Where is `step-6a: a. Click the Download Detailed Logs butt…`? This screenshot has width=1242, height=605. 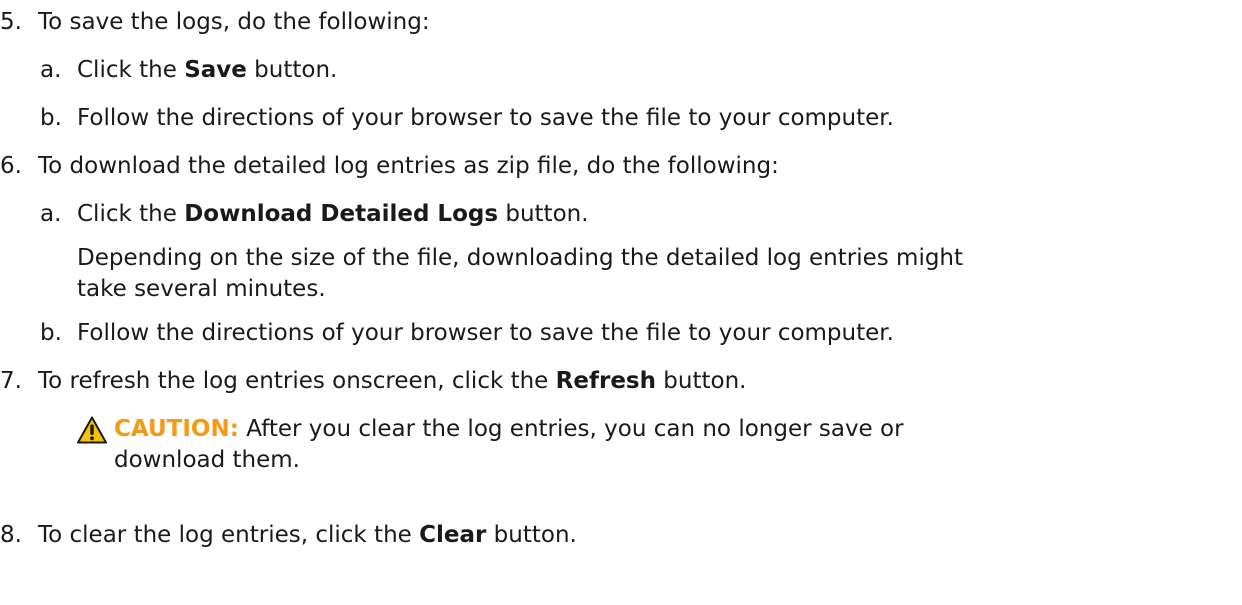 step-6a: a. Click the Download Detailed Logs butt… is located at coordinates (314, 214).